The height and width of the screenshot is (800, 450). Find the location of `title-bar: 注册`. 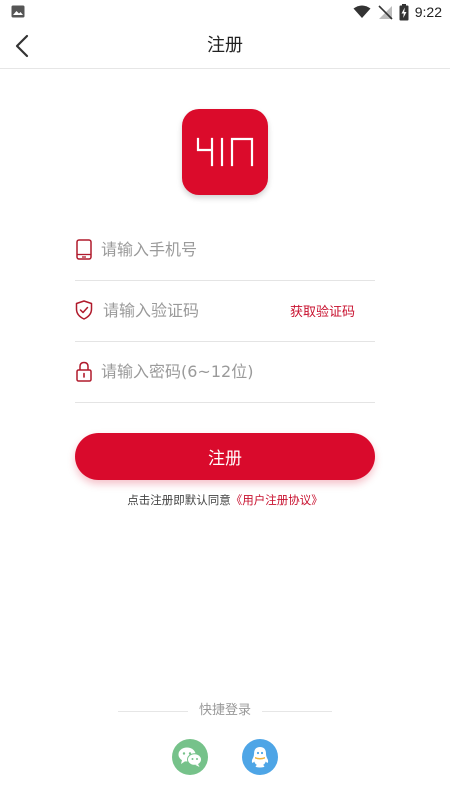

title-bar: 注册 is located at coordinates (225, 46).